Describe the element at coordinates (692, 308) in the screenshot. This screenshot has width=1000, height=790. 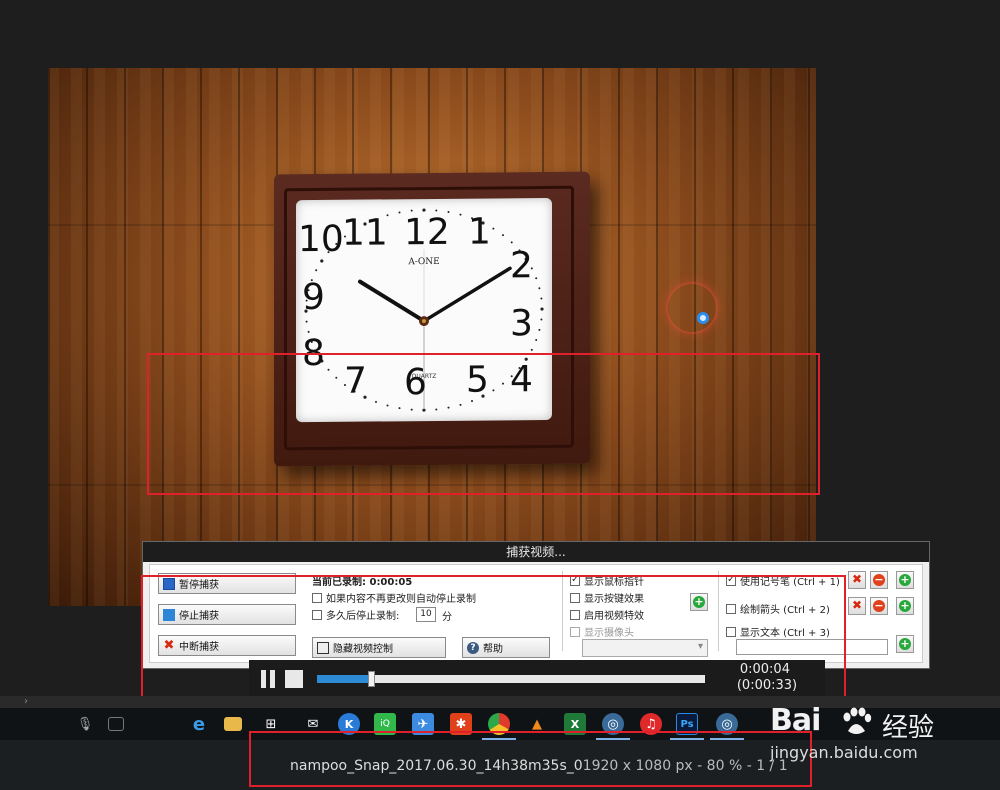
I see `mouse-click-highlight` at that location.